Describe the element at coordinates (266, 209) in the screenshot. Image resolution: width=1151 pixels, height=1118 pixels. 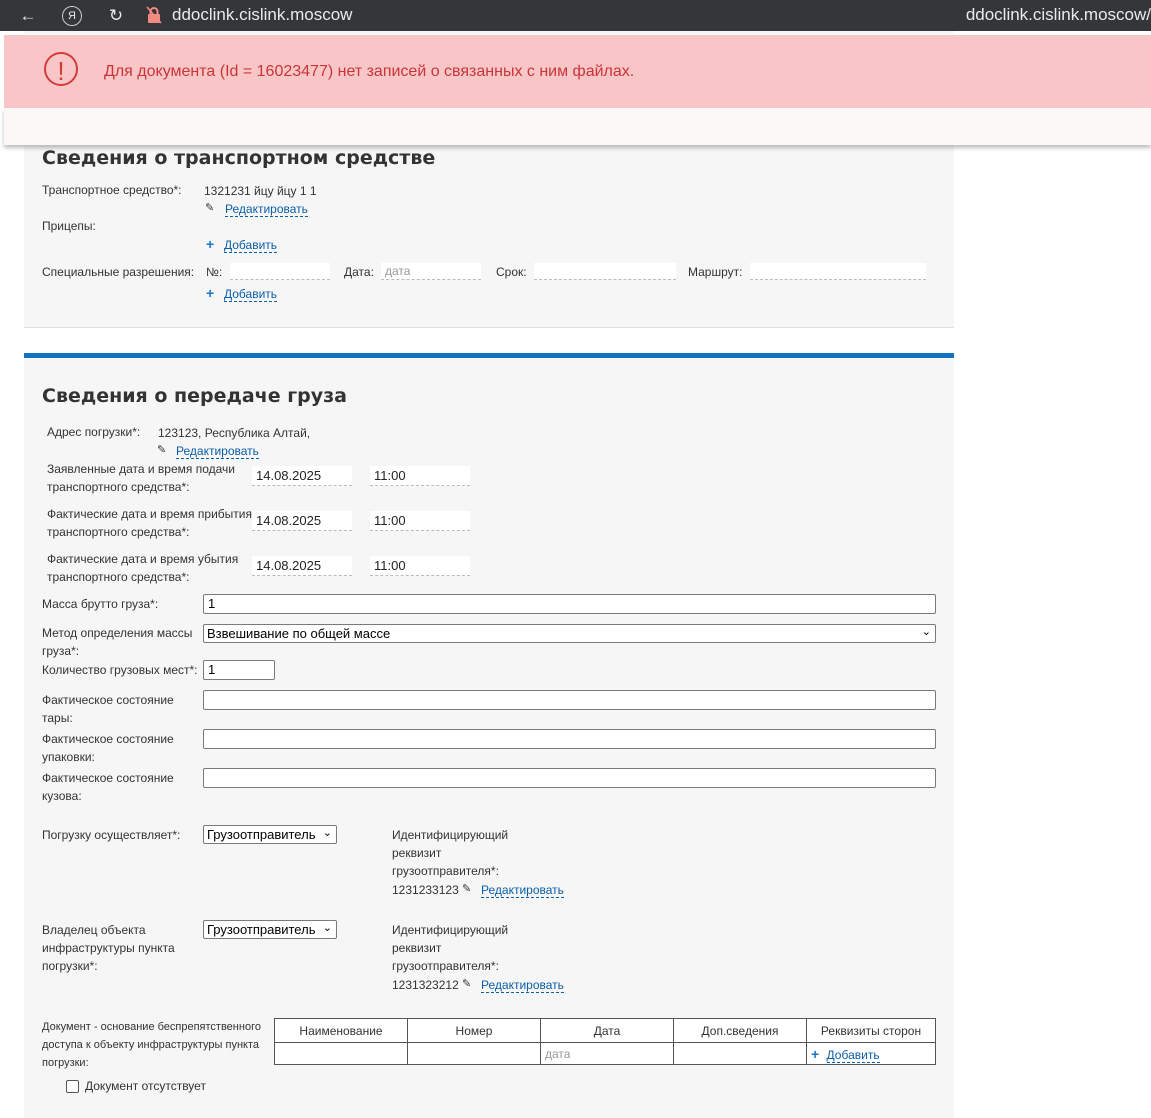
I see `vehicle-edit-link: Редактировать` at that location.